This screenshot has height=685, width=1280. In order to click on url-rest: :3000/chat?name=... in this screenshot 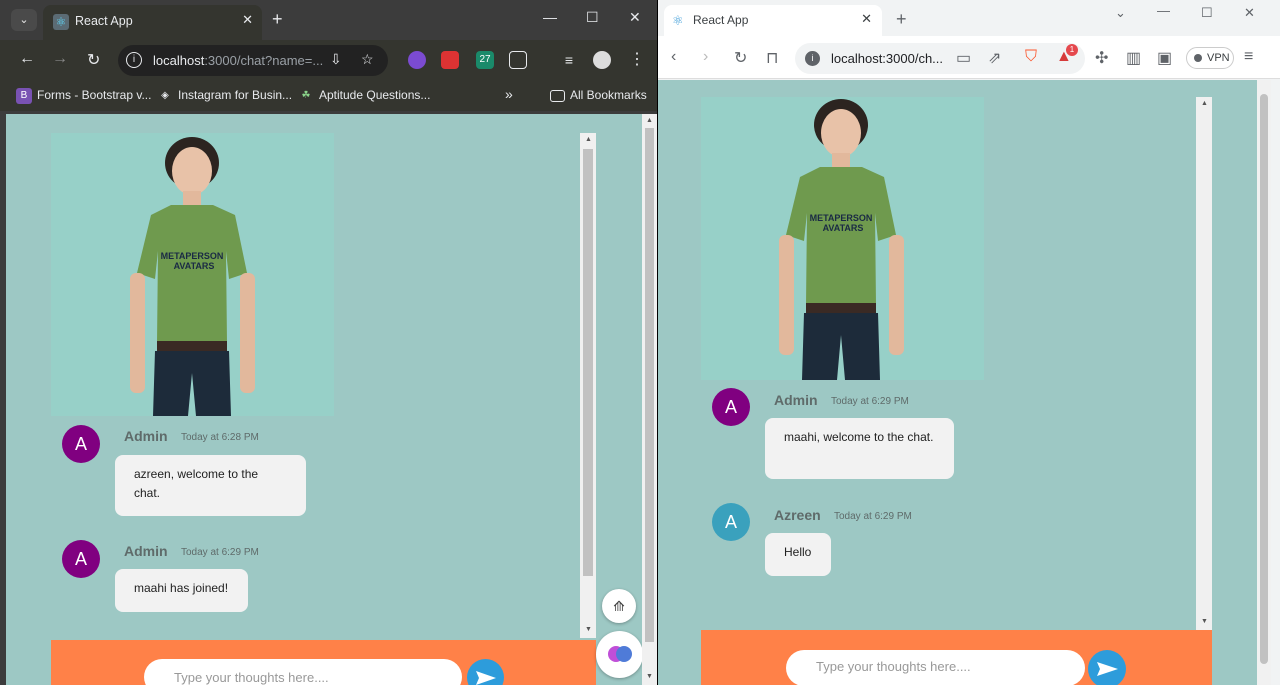, I will do `click(264, 60)`.